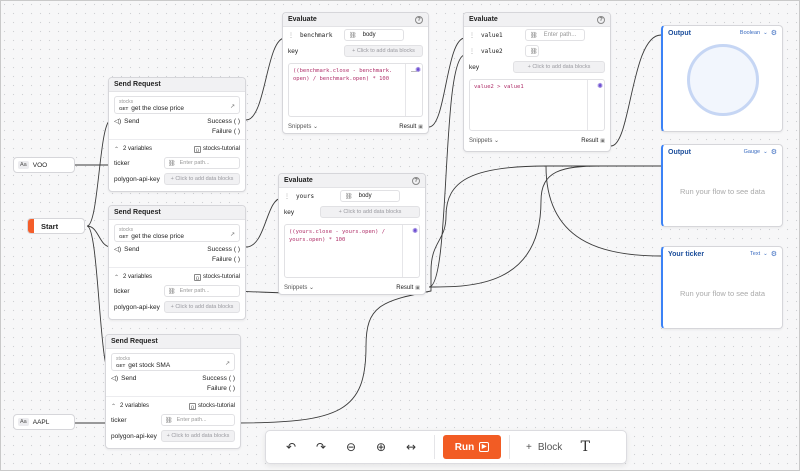 The image size is (800, 471). Describe the element at coordinates (173, 362) in the screenshot. I see `request-picker: stocks GET get stock SMA ↗` at that location.